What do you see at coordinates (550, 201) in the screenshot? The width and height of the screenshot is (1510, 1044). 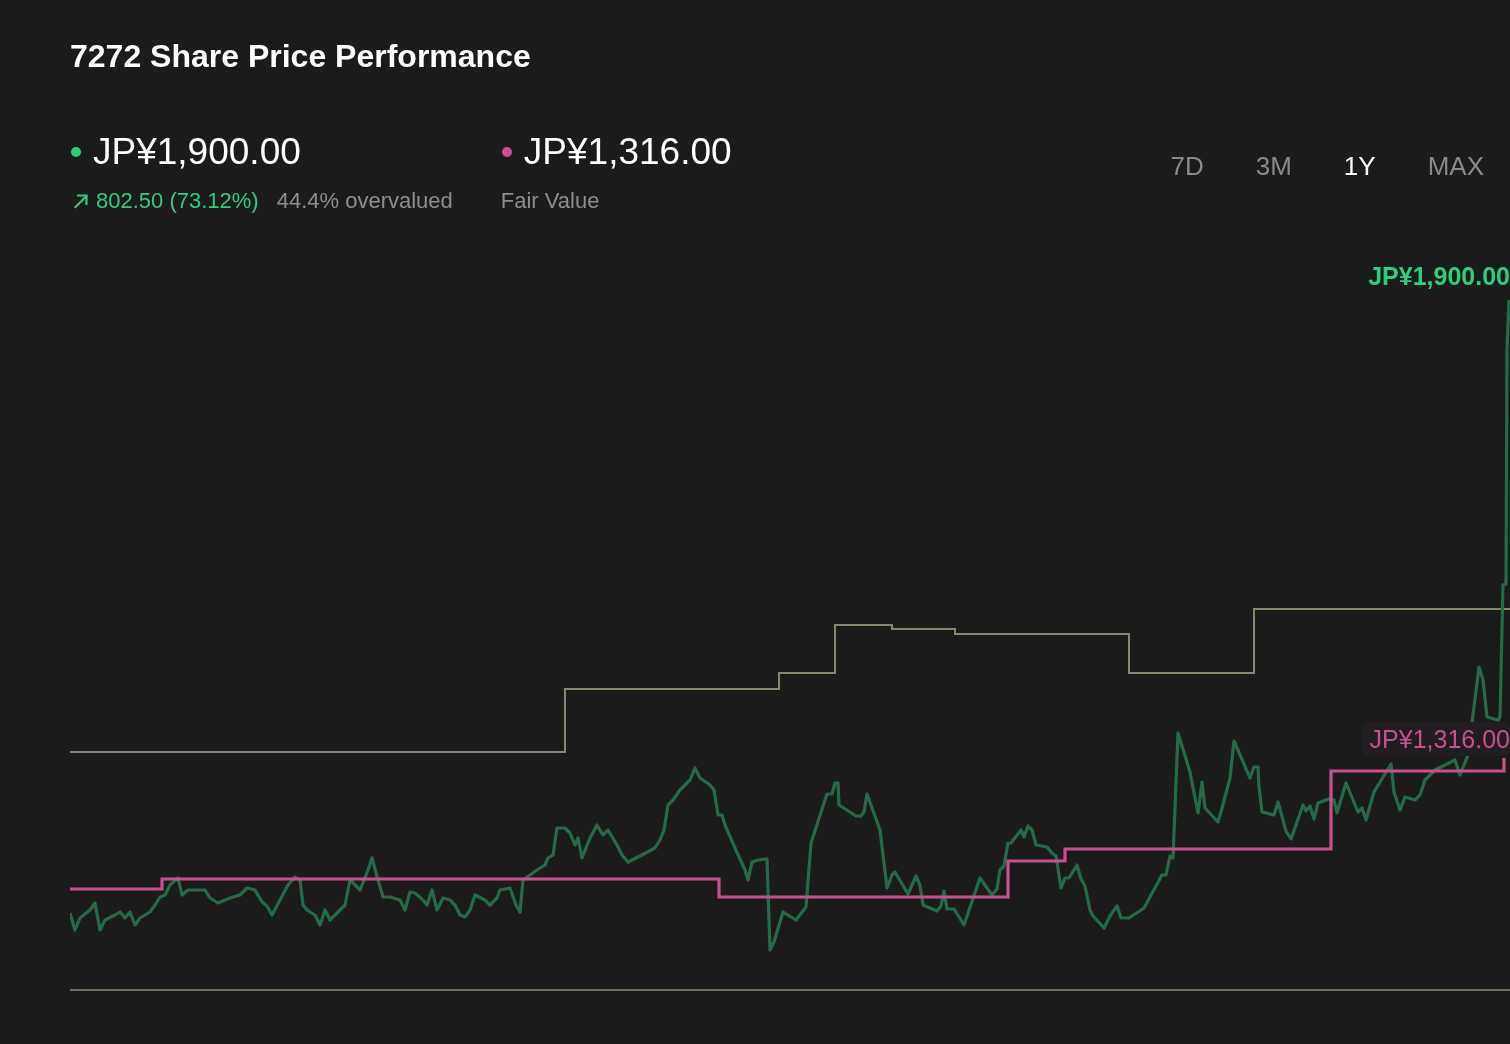 I see `fair-value-caption: Fair Value` at bounding box center [550, 201].